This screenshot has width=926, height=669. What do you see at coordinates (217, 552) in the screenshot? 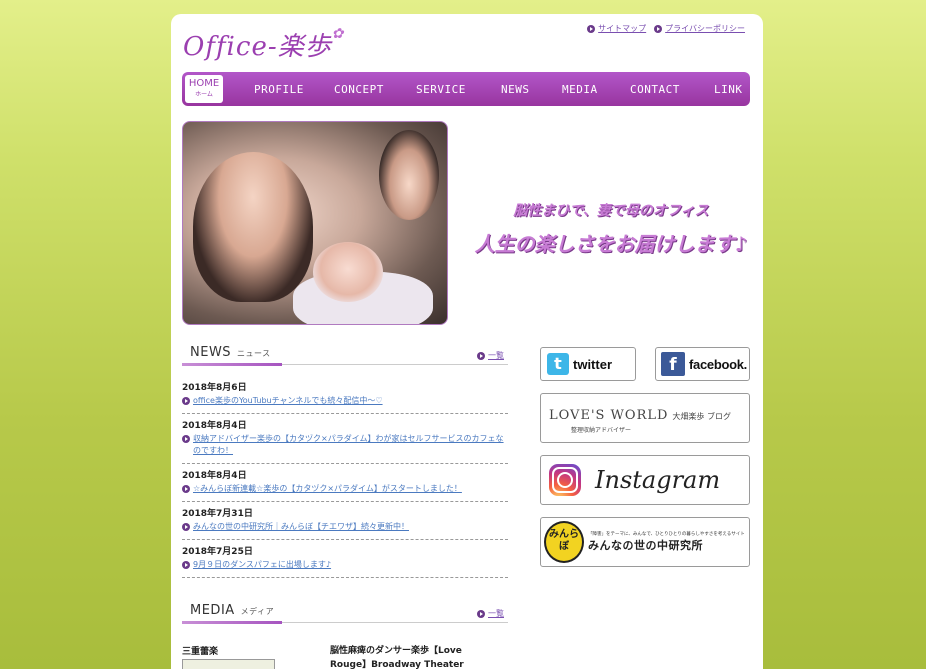
I see `news-date: 2018年7月25日` at bounding box center [217, 552].